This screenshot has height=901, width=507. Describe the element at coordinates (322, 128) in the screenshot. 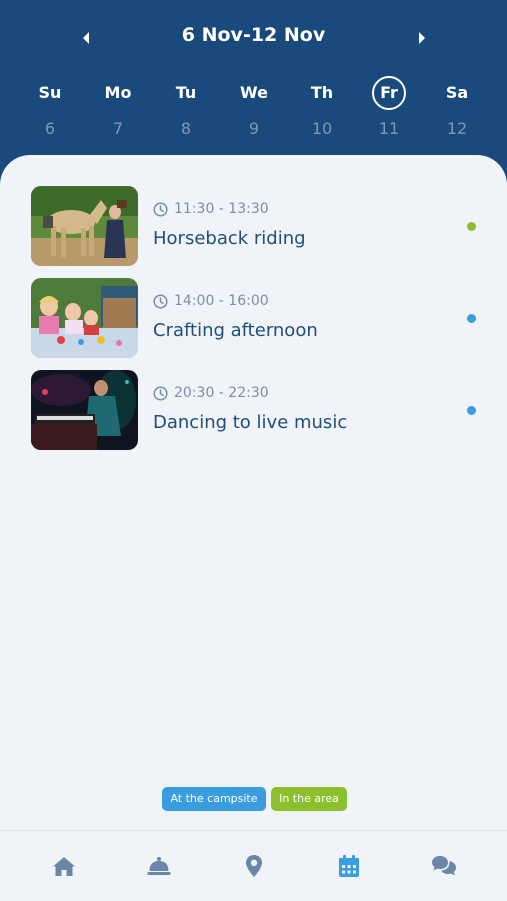

I see `day-number: 10` at that location.